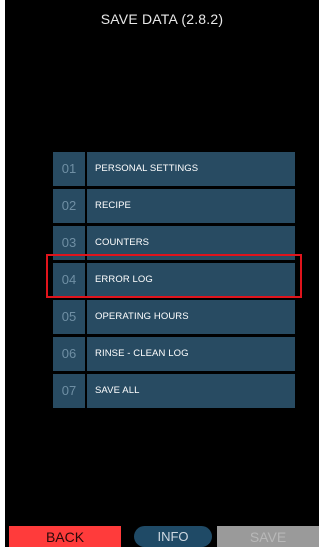 This screenshot has height=547, width=324. What do you see at coordinates (117, 390) in the screenshot?
I see `menu-item-label: SAVE ALL` at bounding box center [117, 390].